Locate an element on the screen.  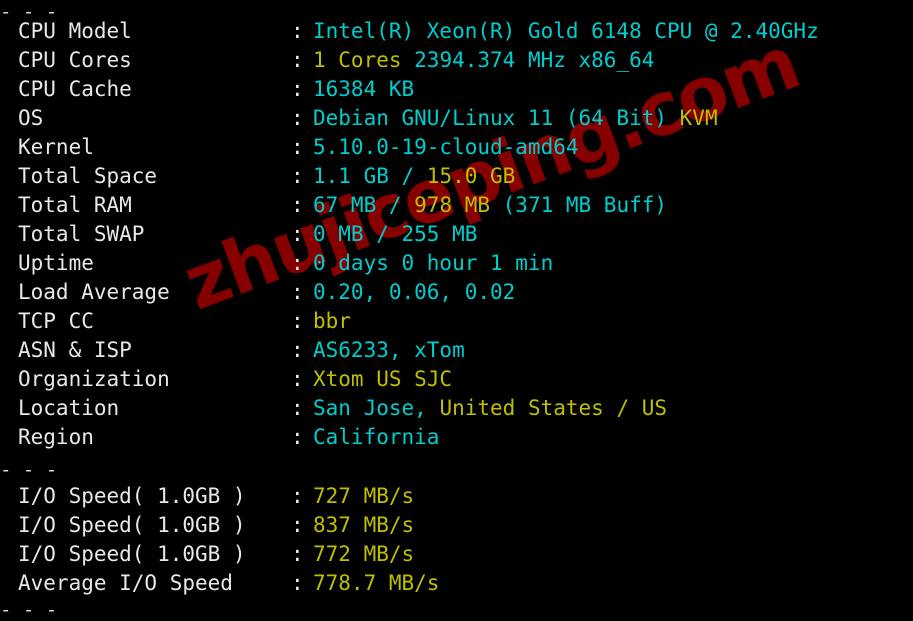
system-info-label: CPU Cores is located at coordinates (75, 60).